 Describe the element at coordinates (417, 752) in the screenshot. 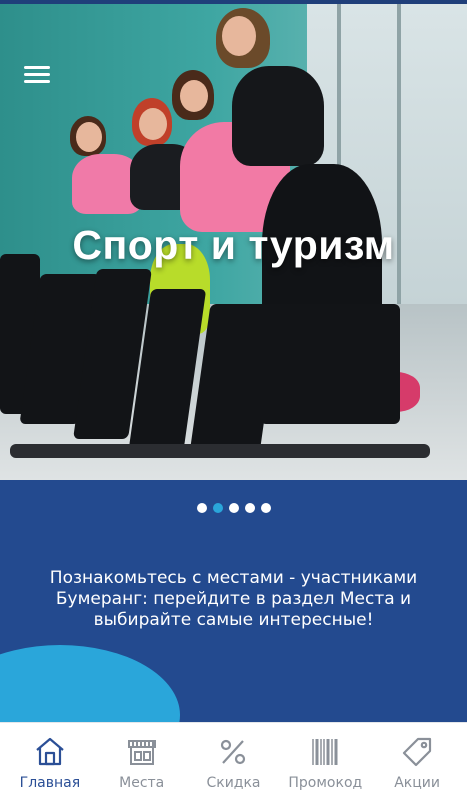

I see `tag-icon` at that location.